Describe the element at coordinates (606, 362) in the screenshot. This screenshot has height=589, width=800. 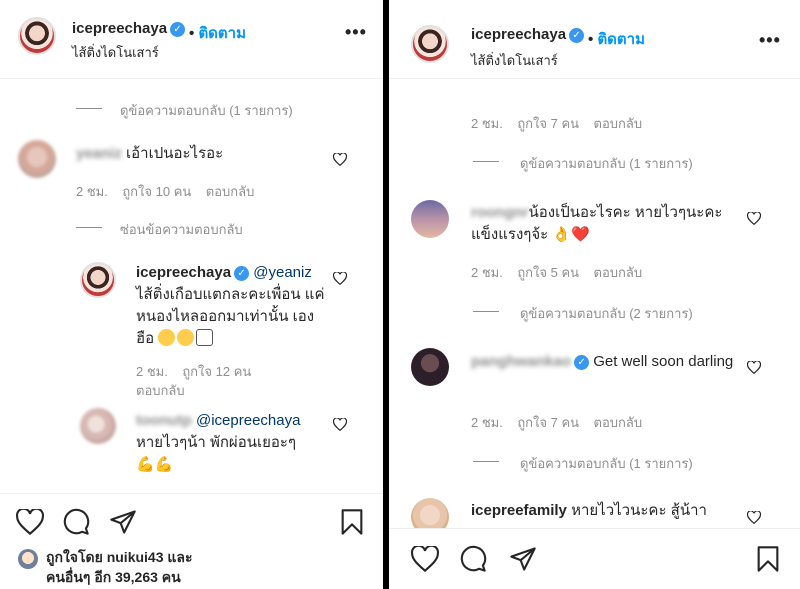
I see `comment-text: panghwankao ✓ Get well soon darling` at that location.